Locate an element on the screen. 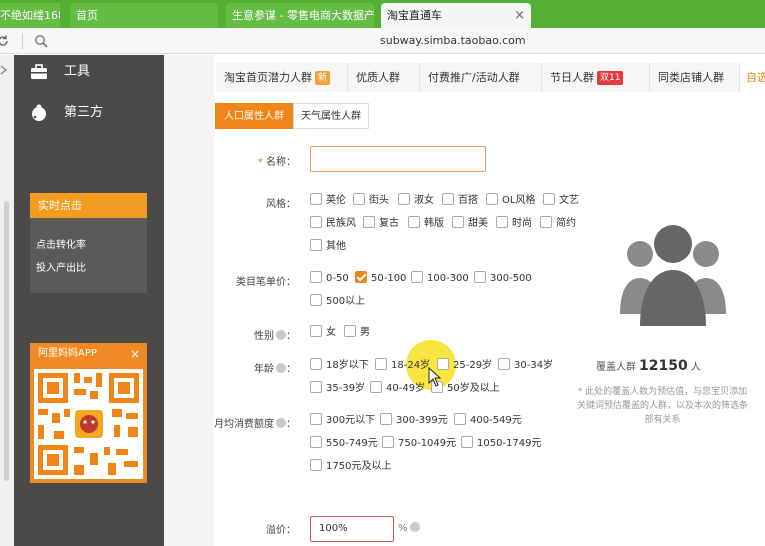  style-option: 街头 is located at coordinates (371, 201).